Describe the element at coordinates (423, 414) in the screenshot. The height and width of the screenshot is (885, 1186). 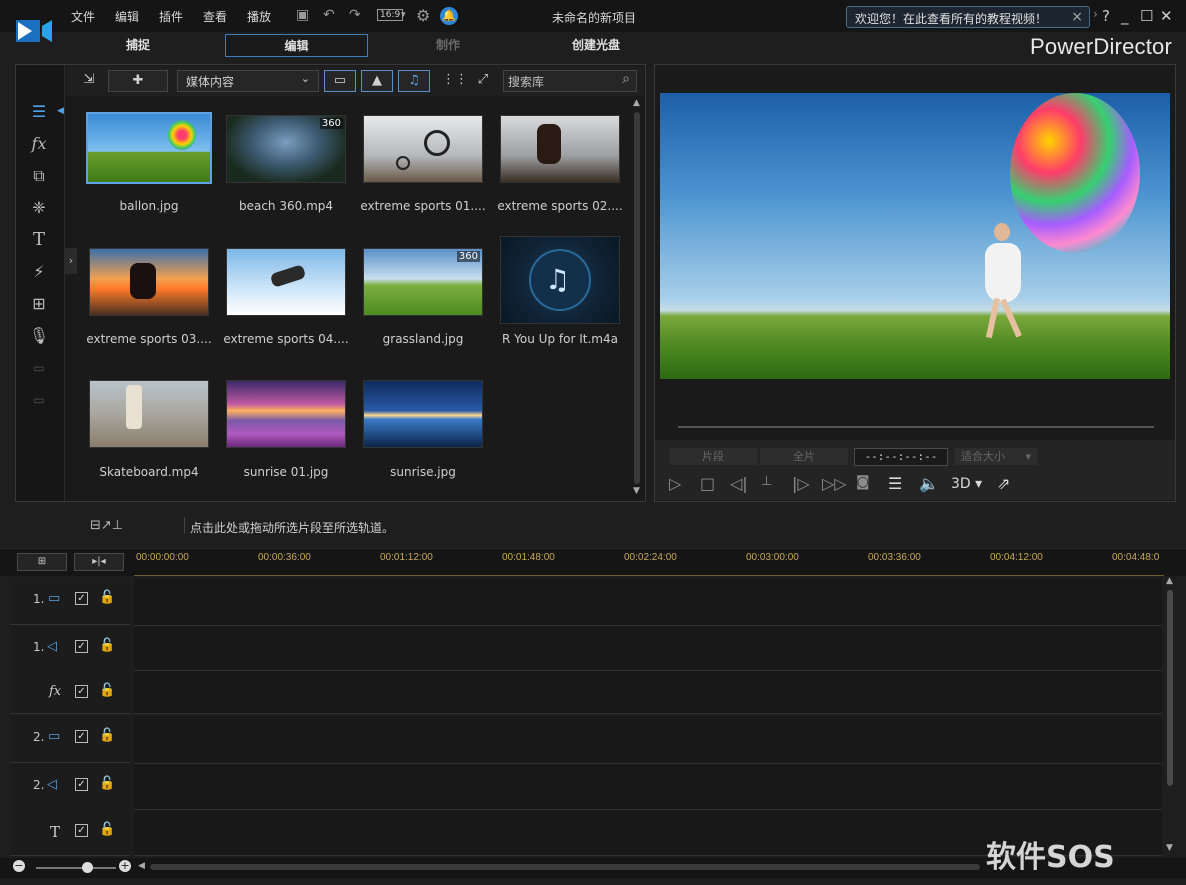
I see `thumbnail-sunrise` at that location.